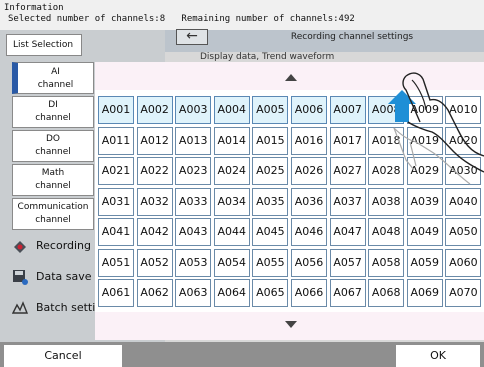  Describe the element at coordinates (309, 293) in the screenshot. I see `channel-cell: A066` at that location.